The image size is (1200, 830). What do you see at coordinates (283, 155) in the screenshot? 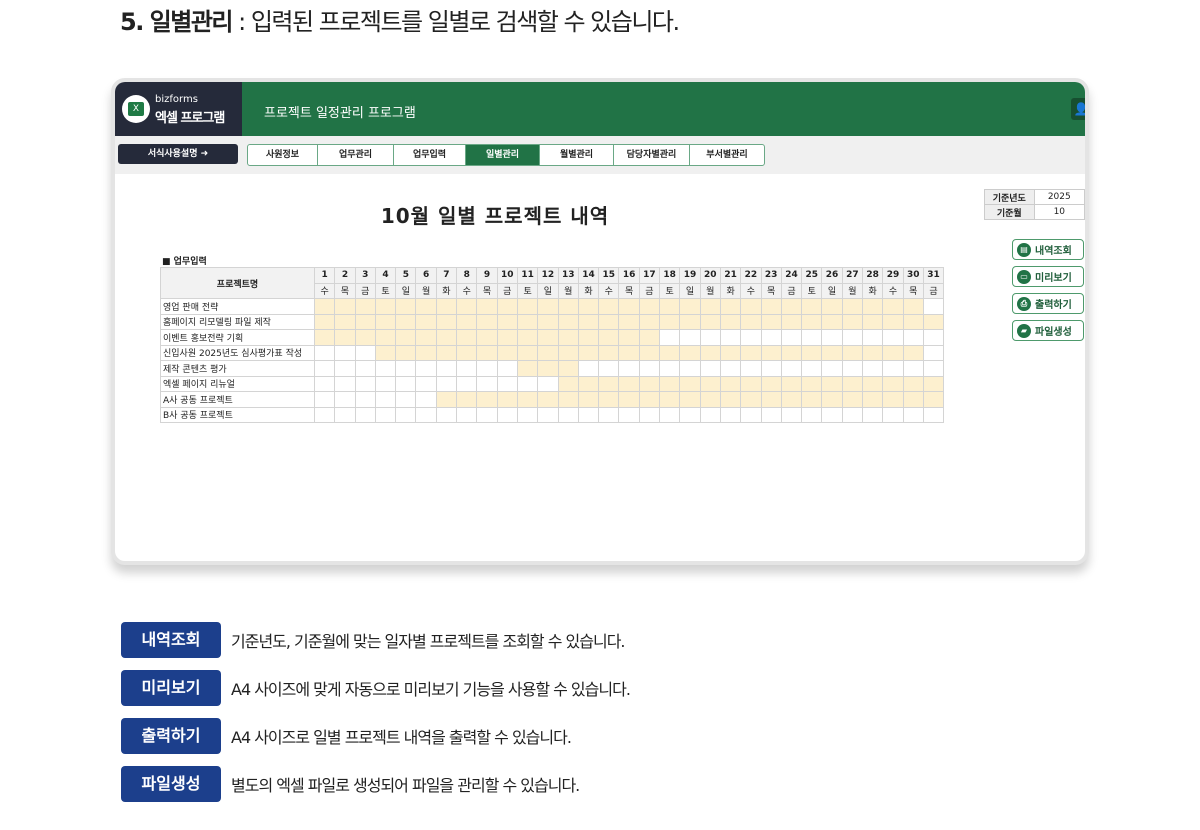
I see `tab-1: 사원정보` at bounding box center [283, 155].